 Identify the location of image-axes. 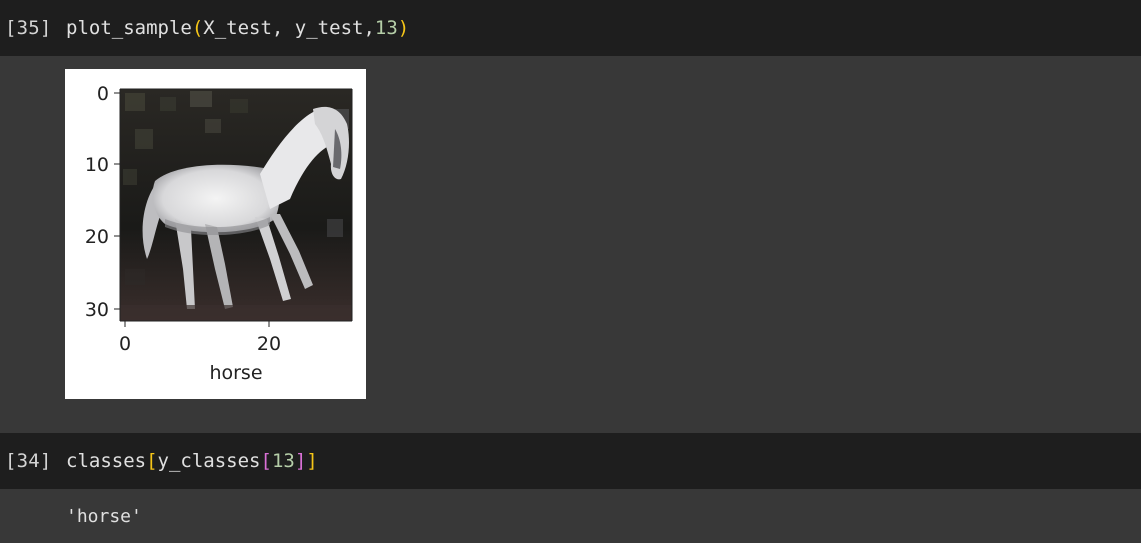
(236, 205).